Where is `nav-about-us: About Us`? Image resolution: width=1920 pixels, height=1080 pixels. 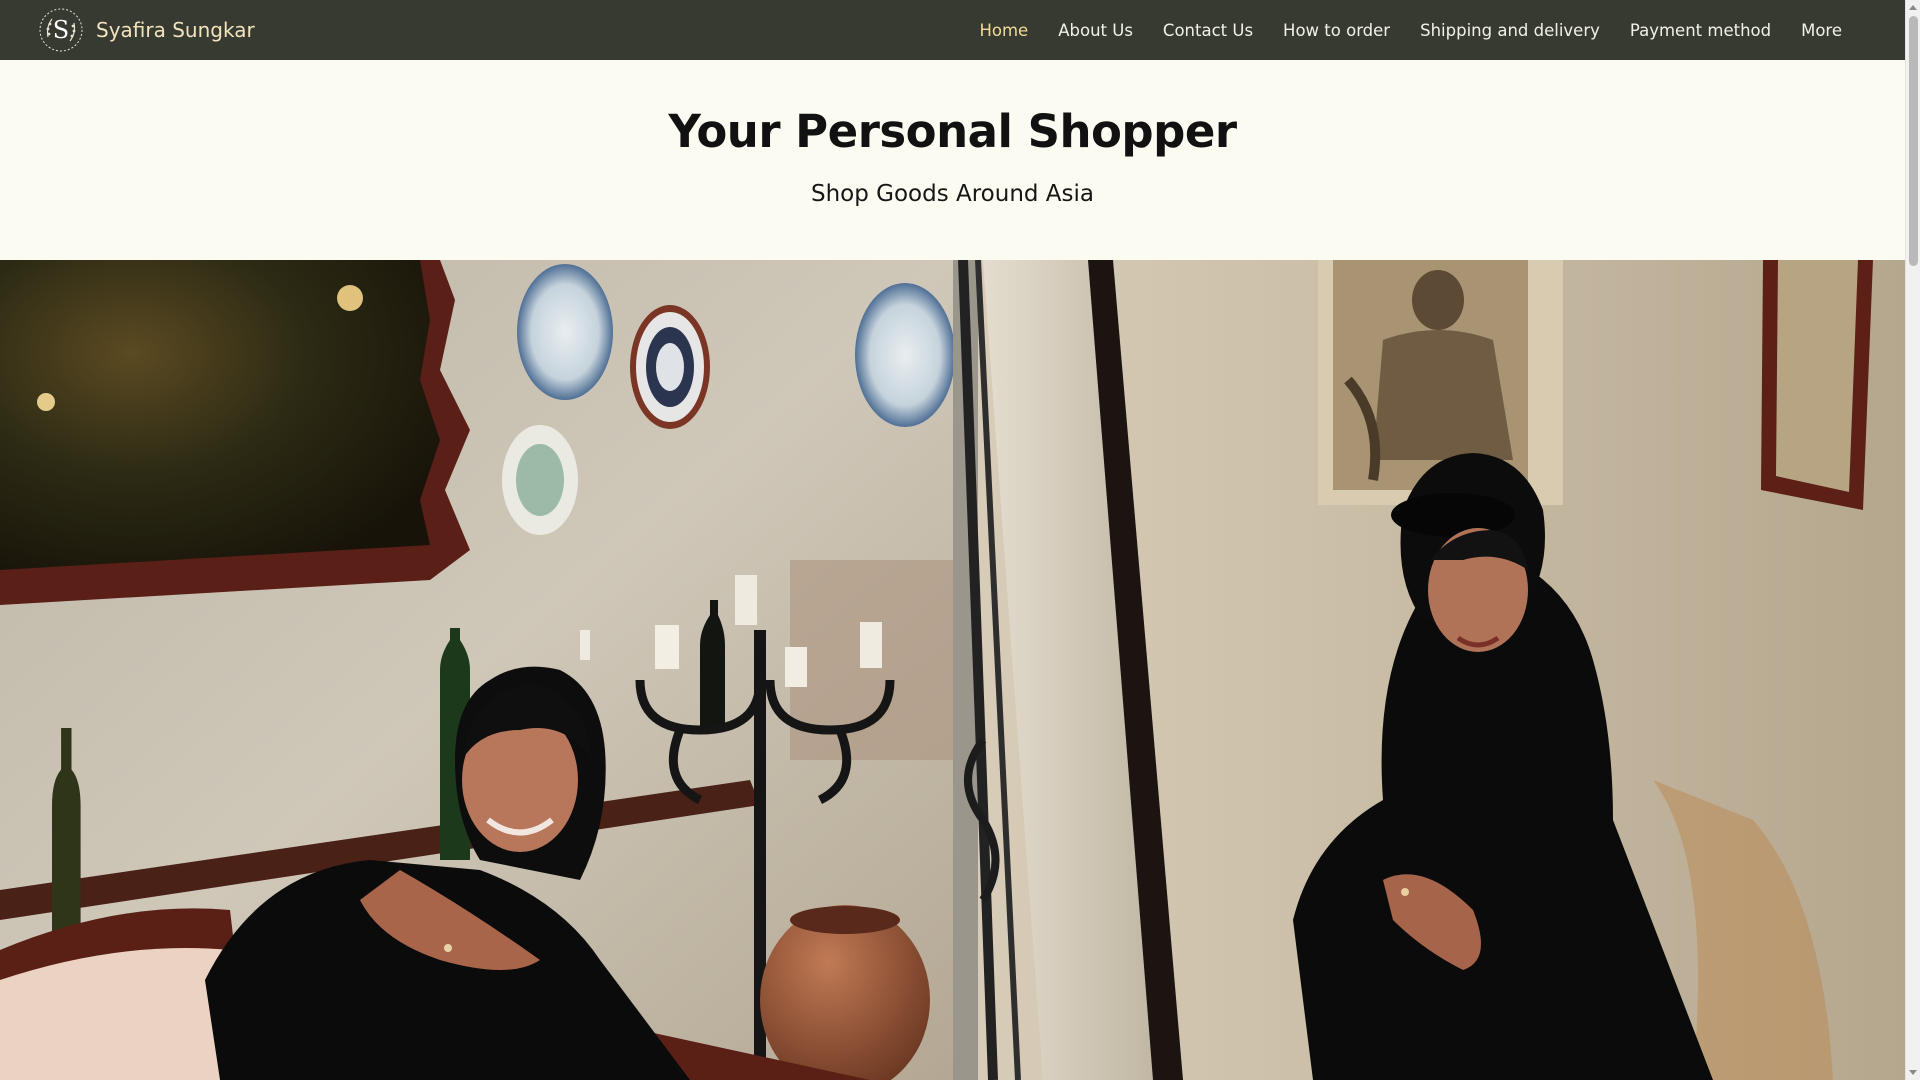
nav-about-us: About Us is located at coordinates (1095, 30).